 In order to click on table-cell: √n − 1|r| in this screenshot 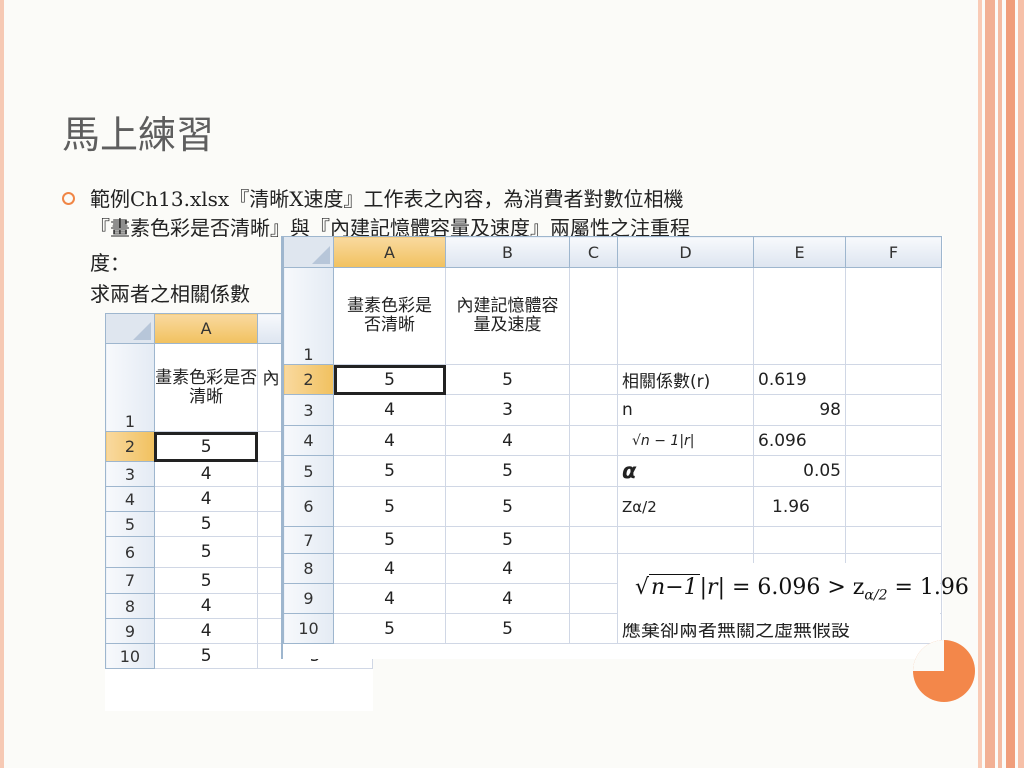, I will do `click(685, 440)`.